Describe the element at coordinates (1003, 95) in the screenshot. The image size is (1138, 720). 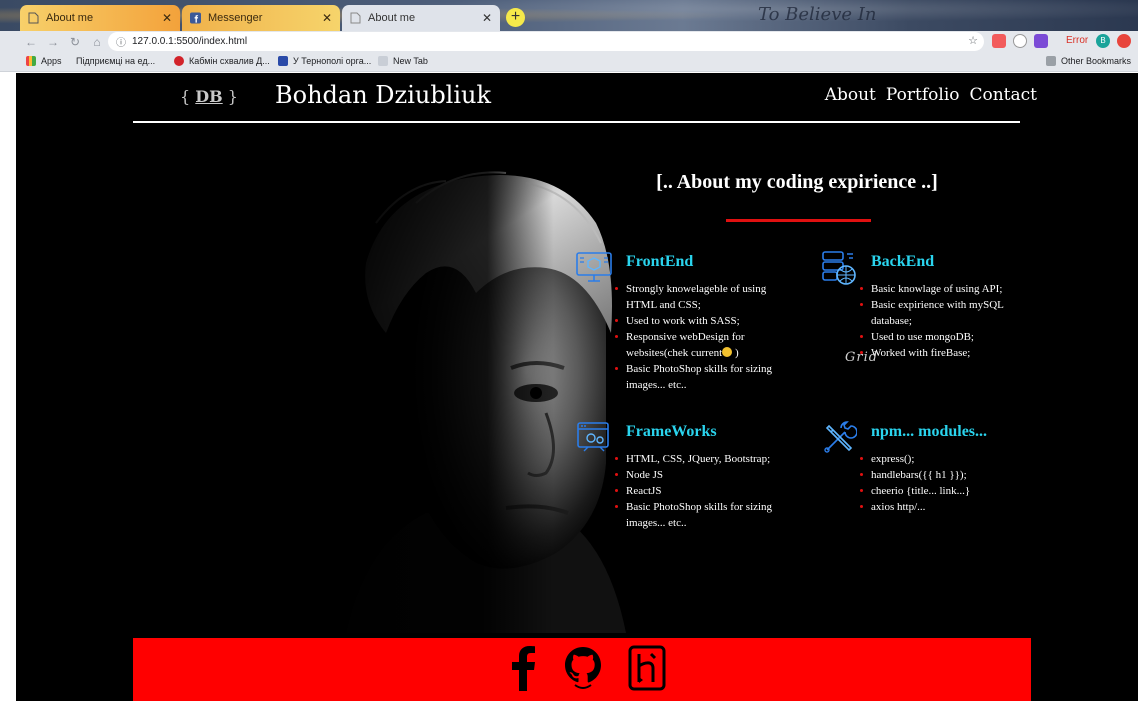
I see `nav-link-contact: Contact` at that location.